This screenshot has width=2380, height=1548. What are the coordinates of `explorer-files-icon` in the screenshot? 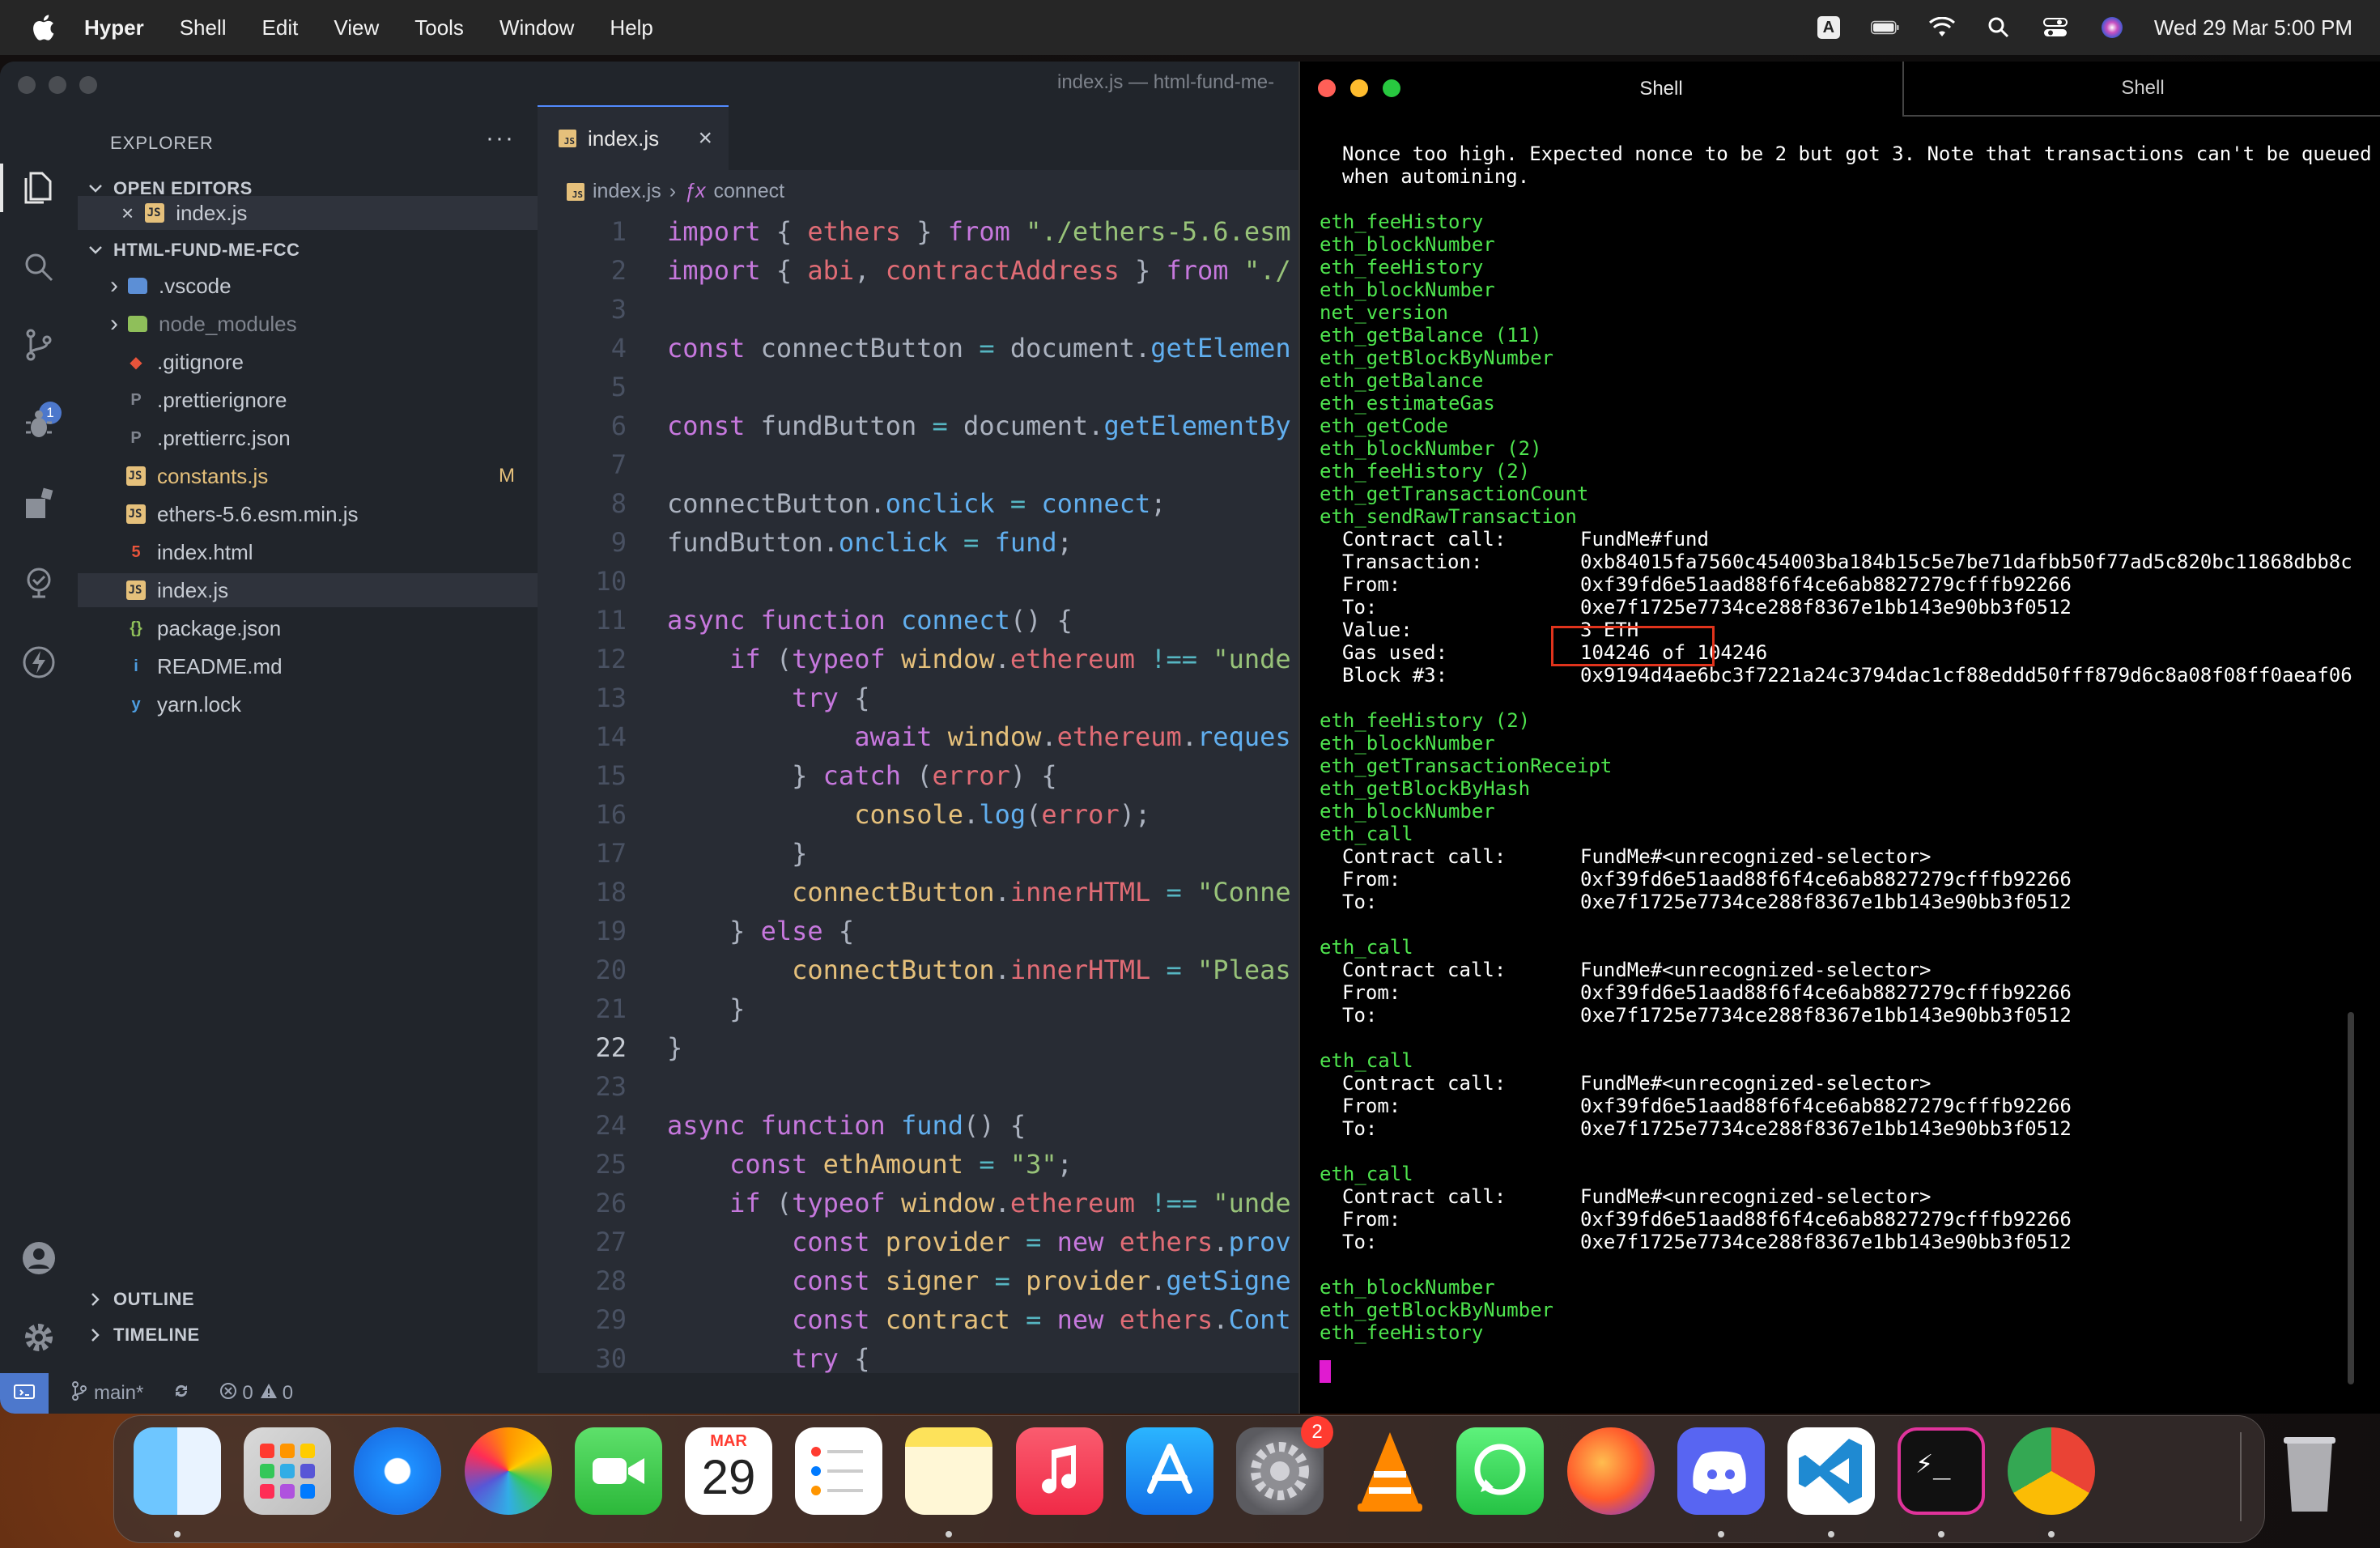 It's located at (38, 187).